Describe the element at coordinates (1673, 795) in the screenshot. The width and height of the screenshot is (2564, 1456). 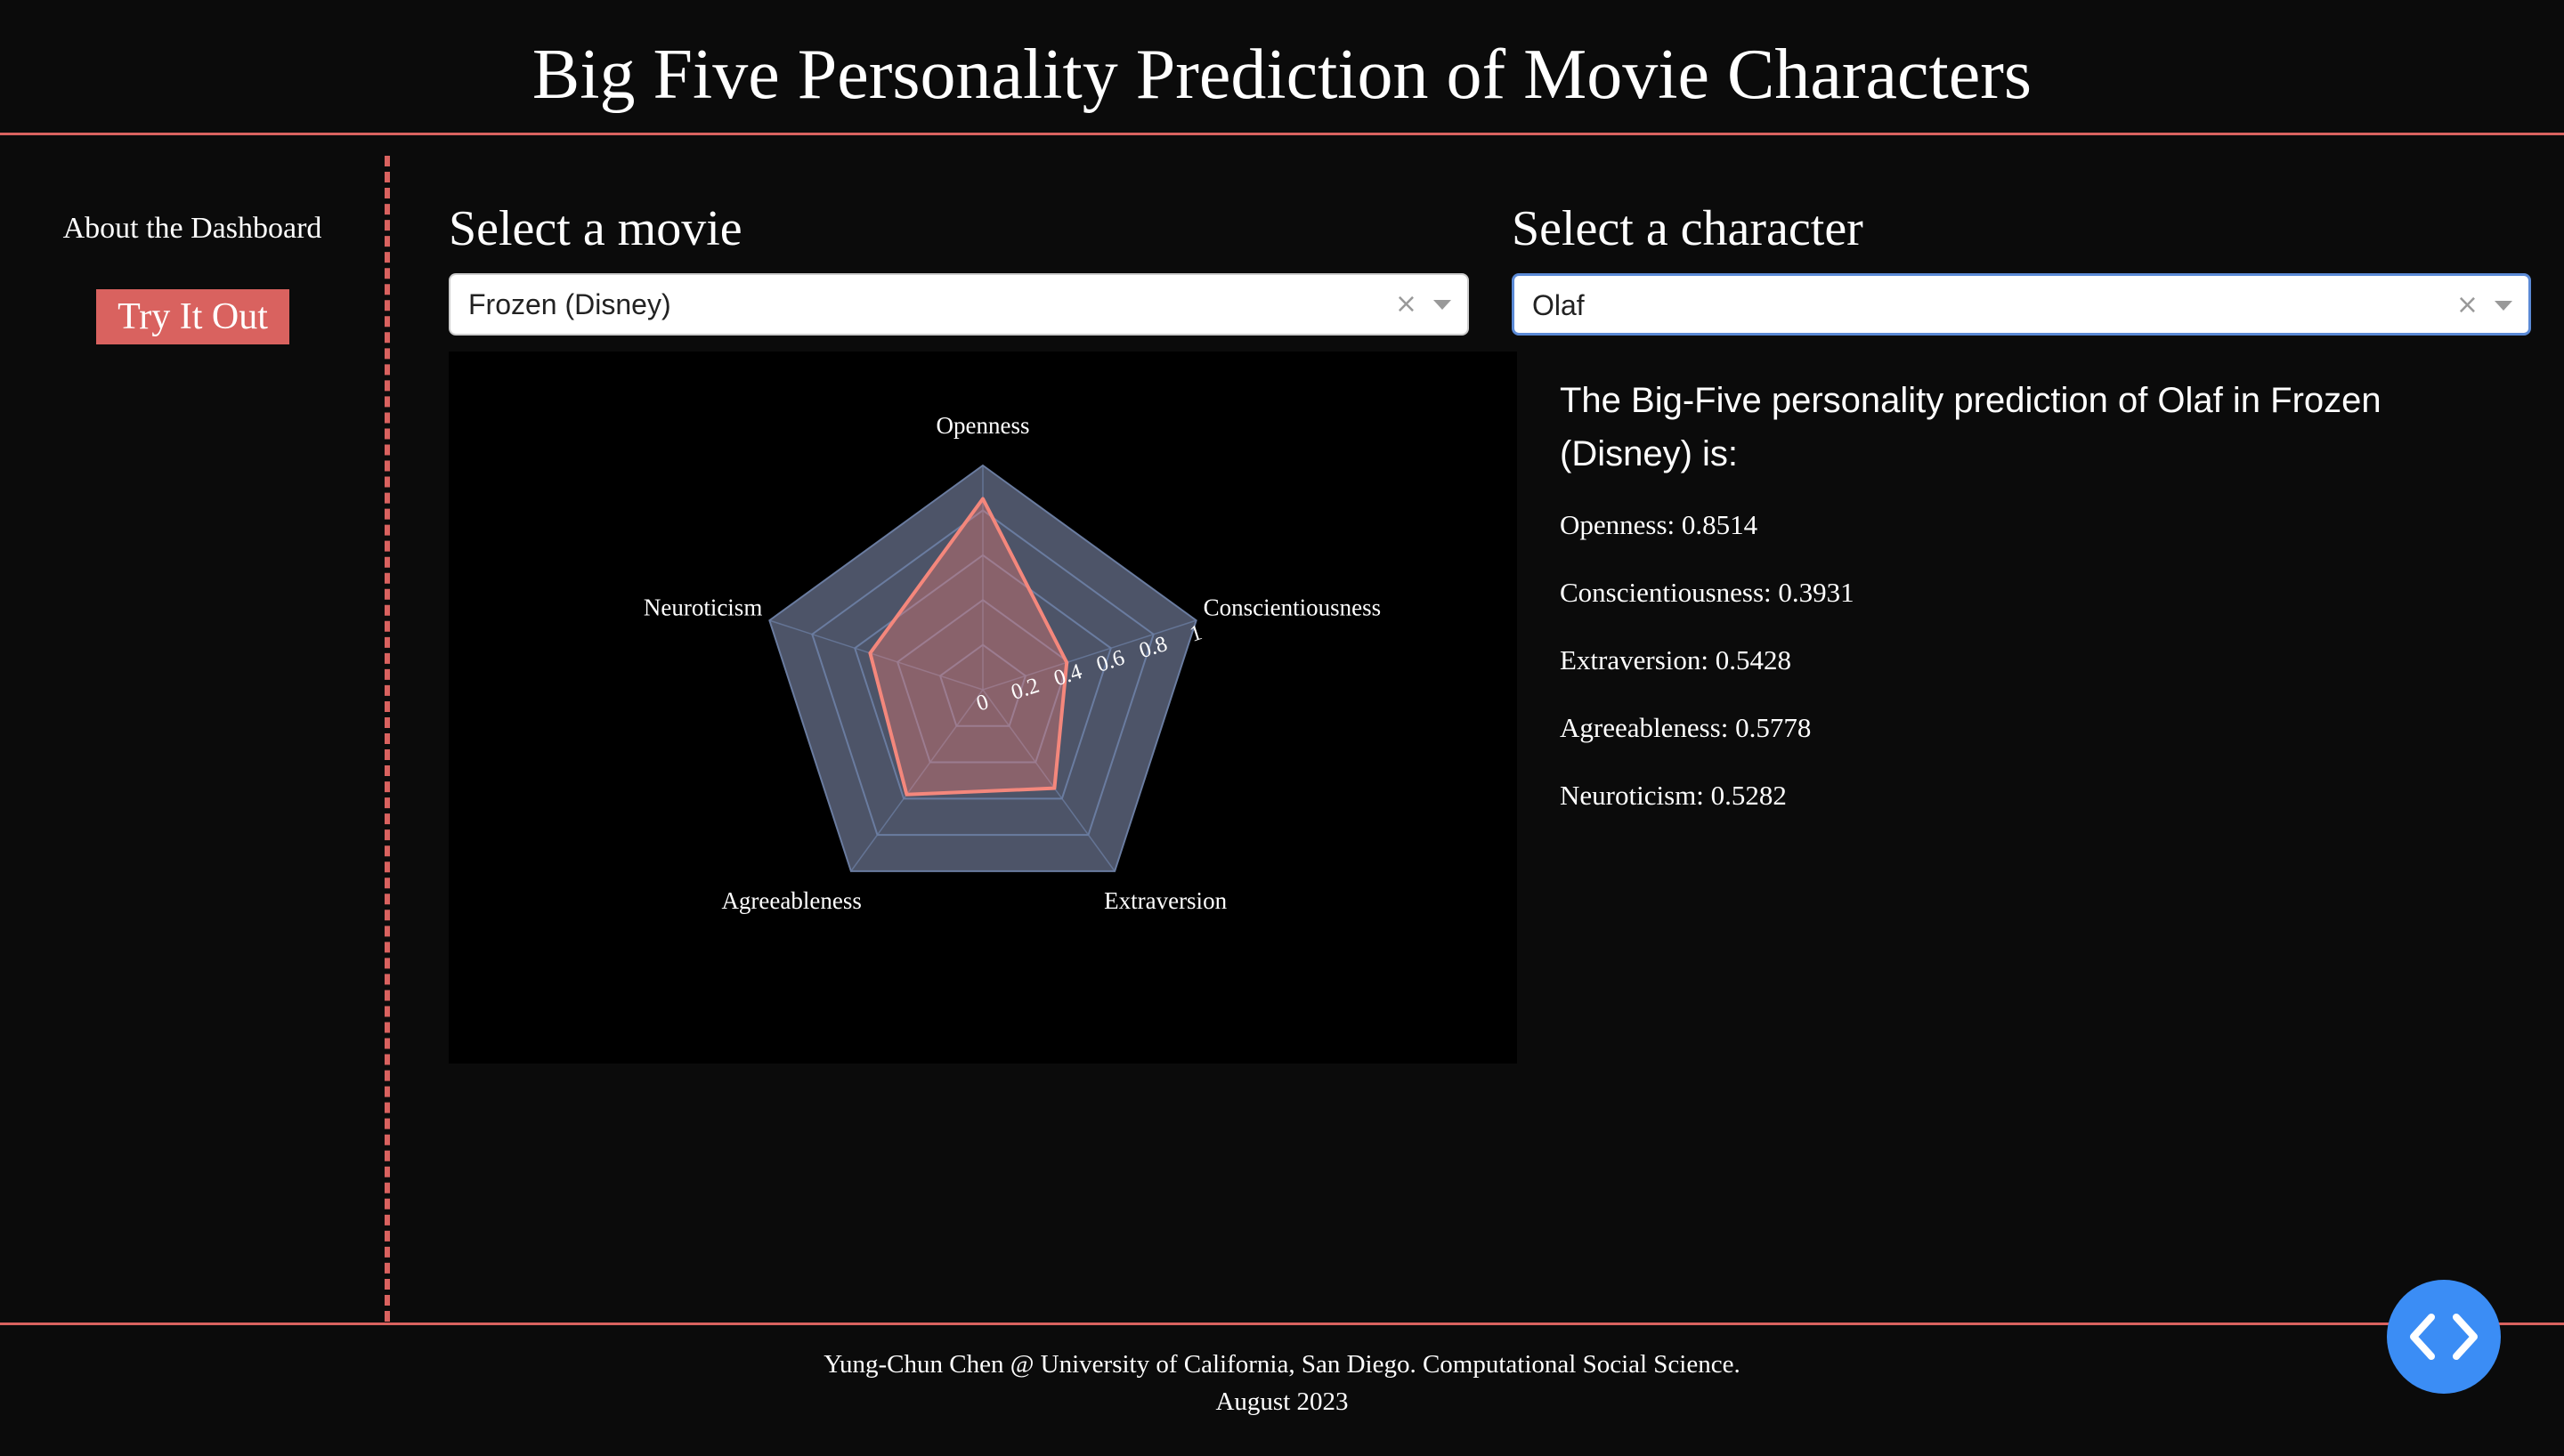
I see `neuroticism-score: Neuroticism: 0.5282` at that location.